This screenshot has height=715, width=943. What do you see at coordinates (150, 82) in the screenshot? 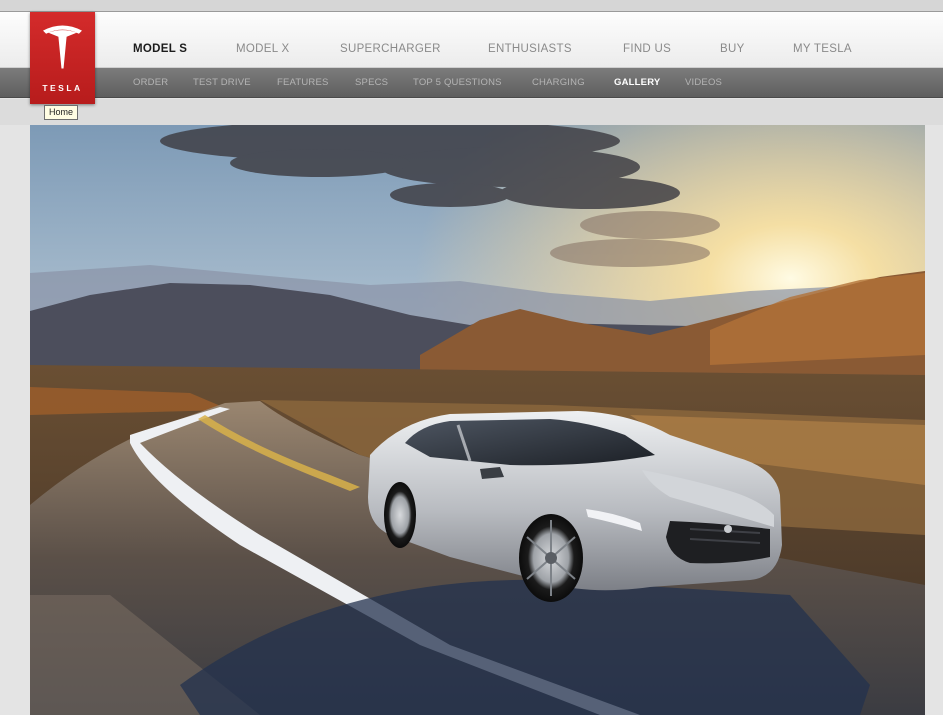
I see `sub-nav-order: ORDER` at bounding box center [150, 82].